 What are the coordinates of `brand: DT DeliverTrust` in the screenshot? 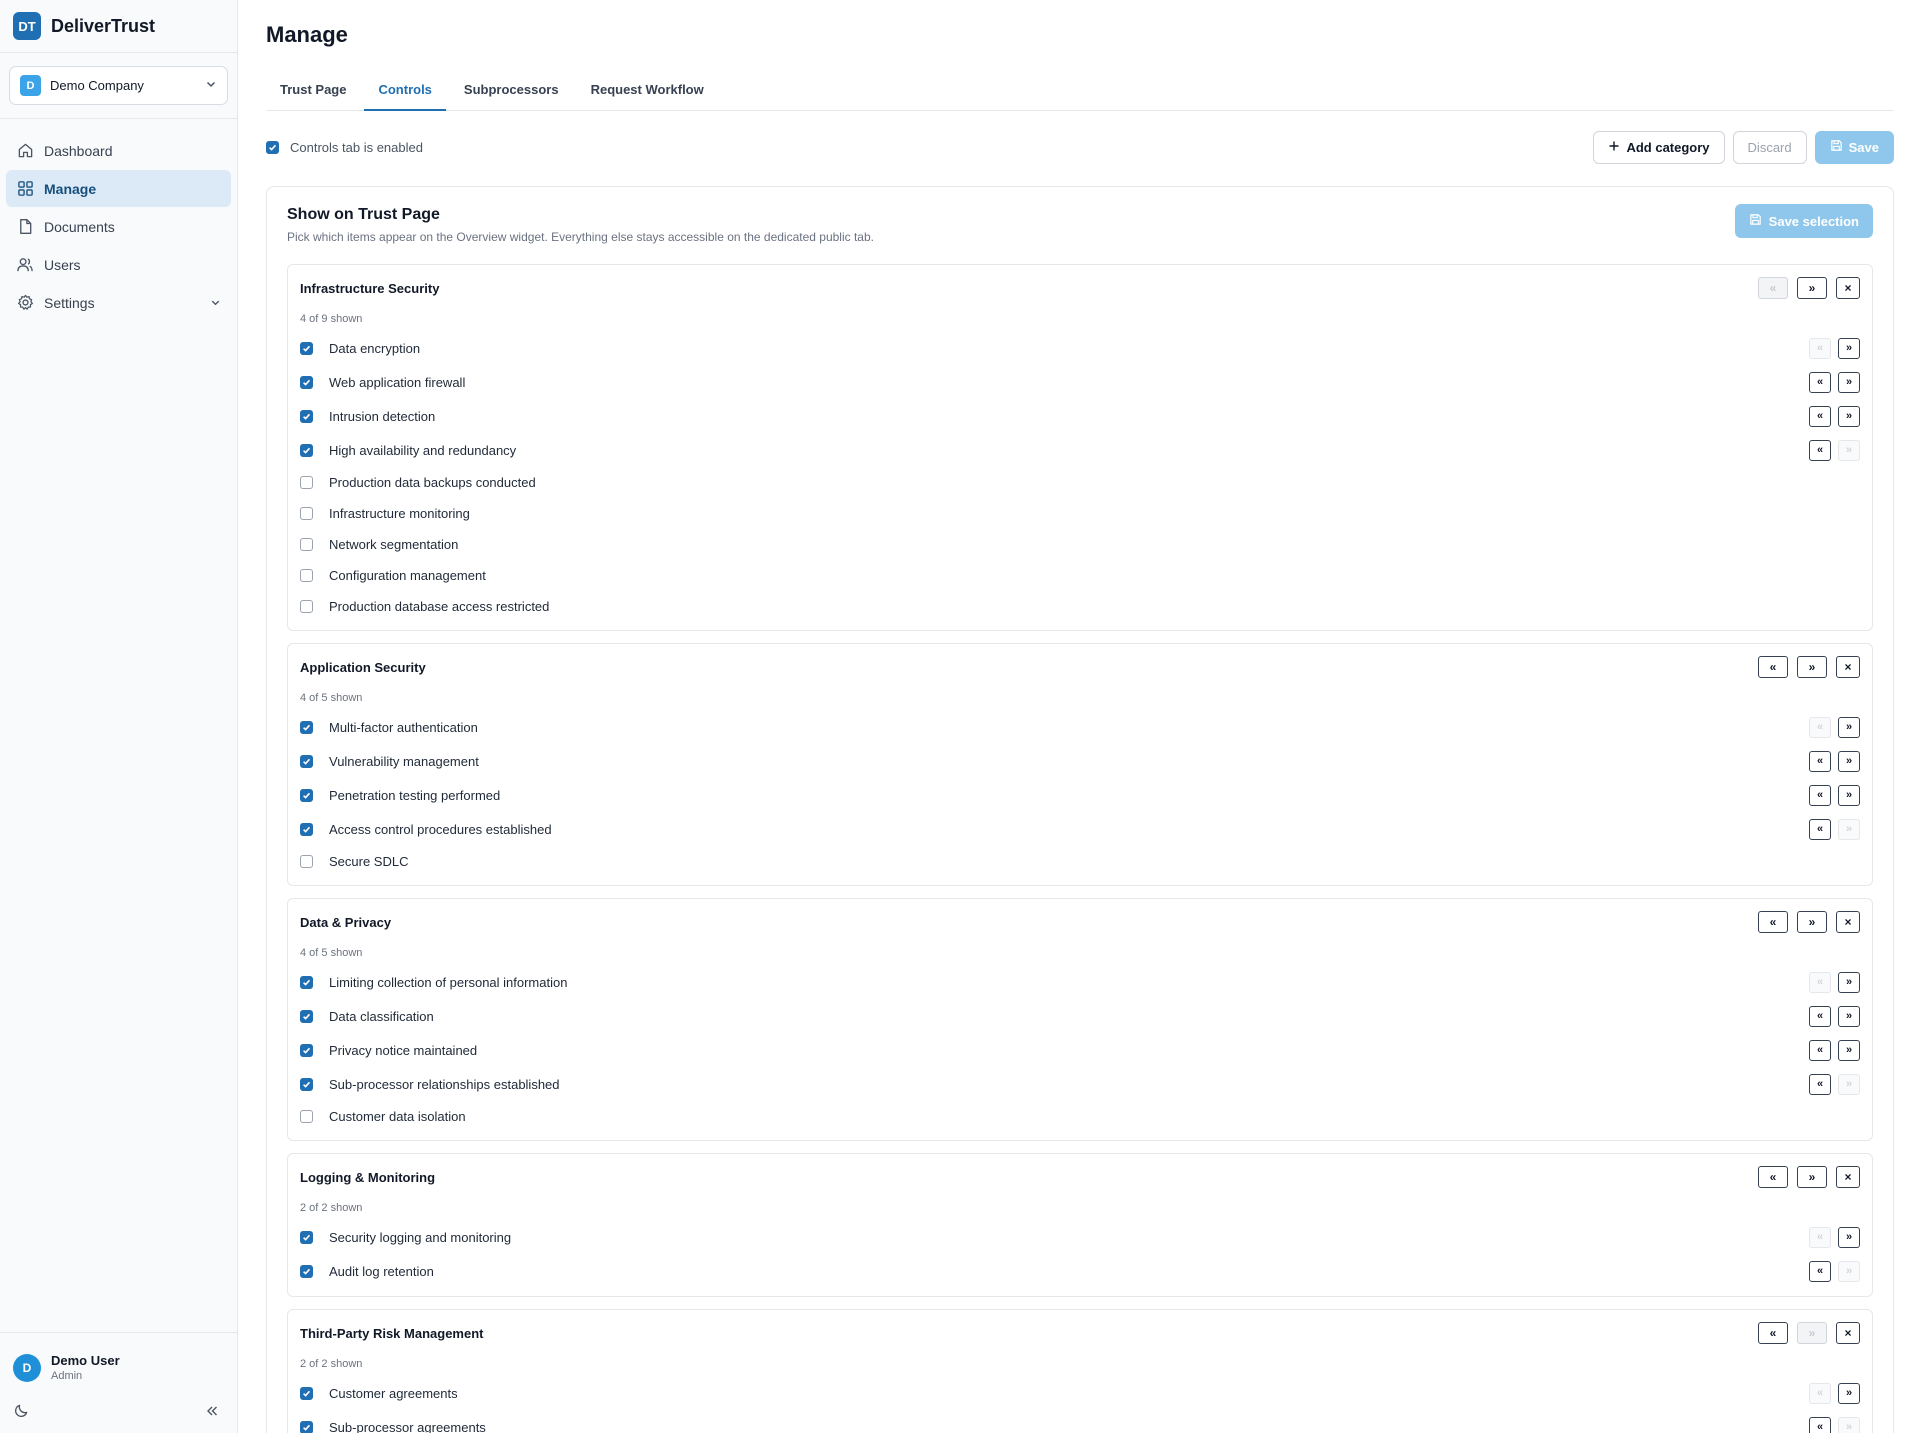 It's located at (118, 26).